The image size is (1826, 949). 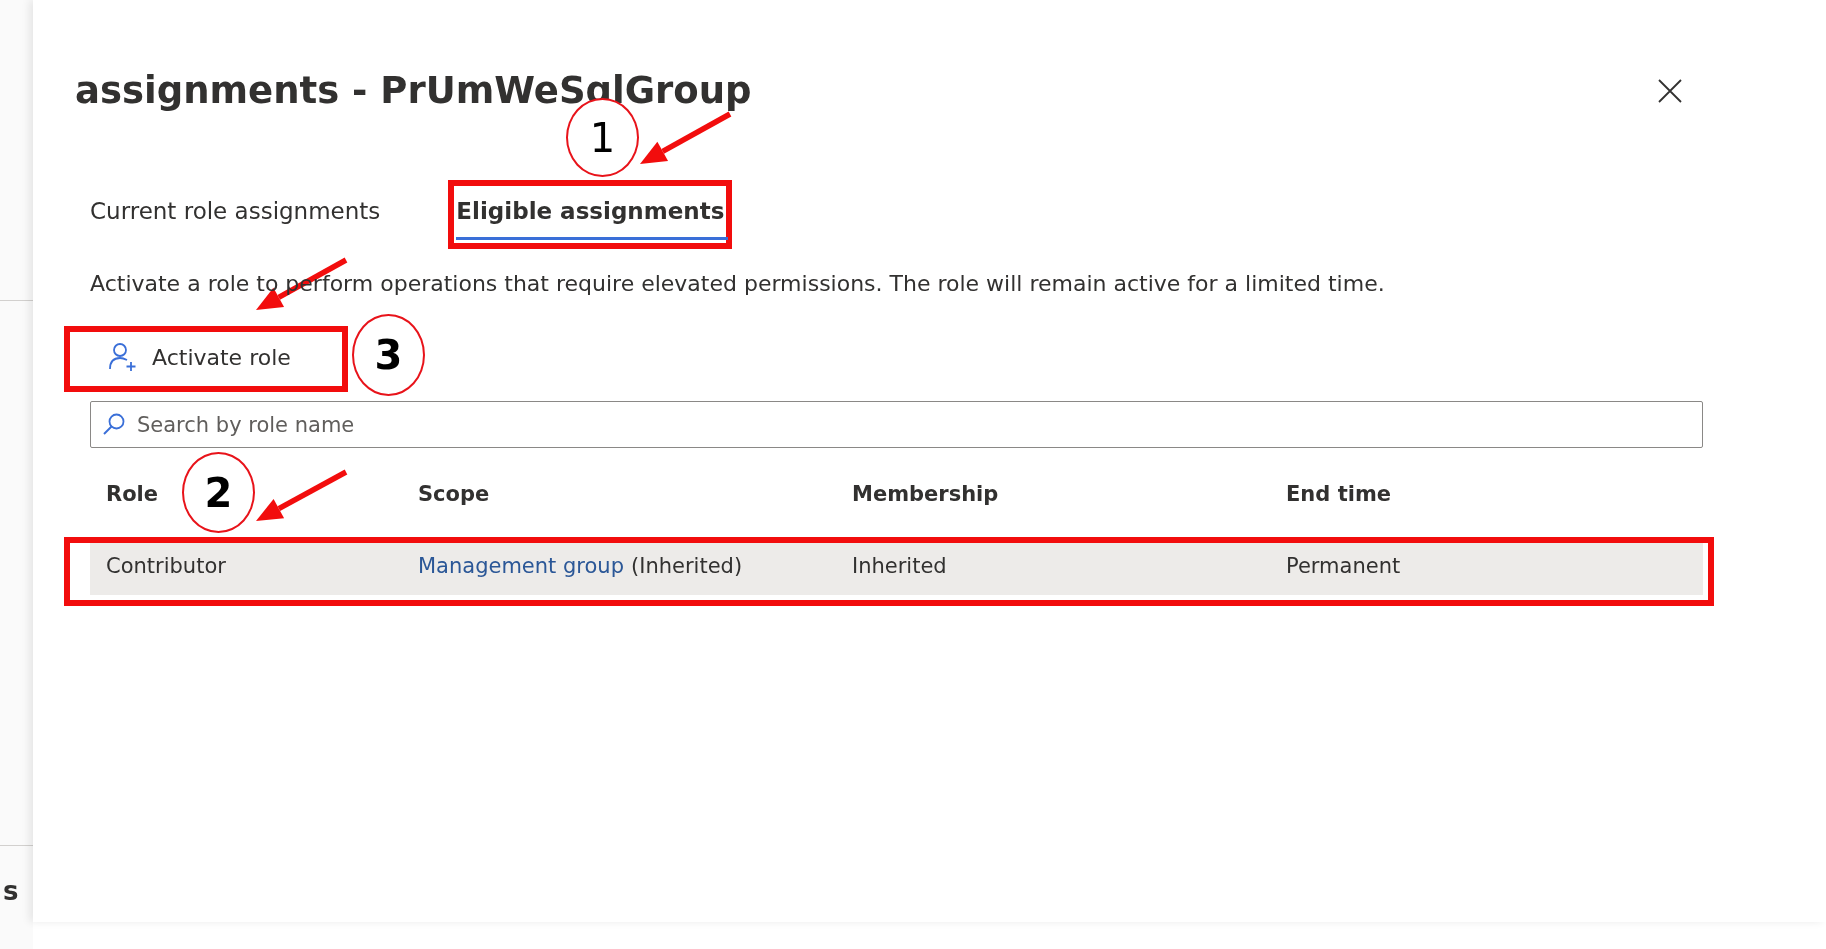 What do you see at coordinates (237, 215) in the screenshot?
I see `tab: Current role assignments` at bounding box center [237, 215].